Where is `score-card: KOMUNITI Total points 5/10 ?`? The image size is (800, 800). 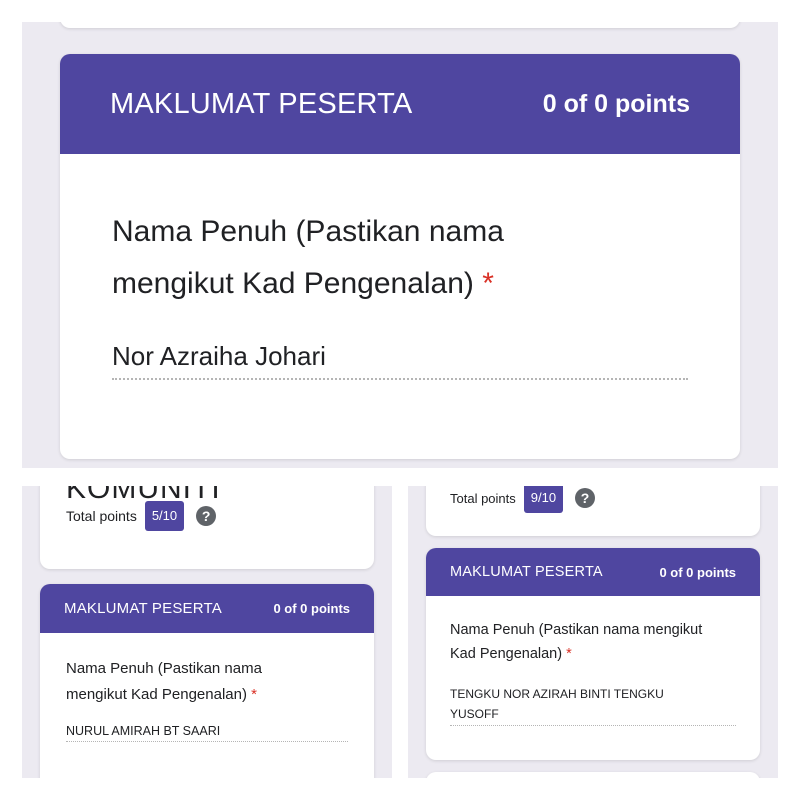
score-card: KOMUNITI Total points 5/10 ? is located at coordinates (207, 527).